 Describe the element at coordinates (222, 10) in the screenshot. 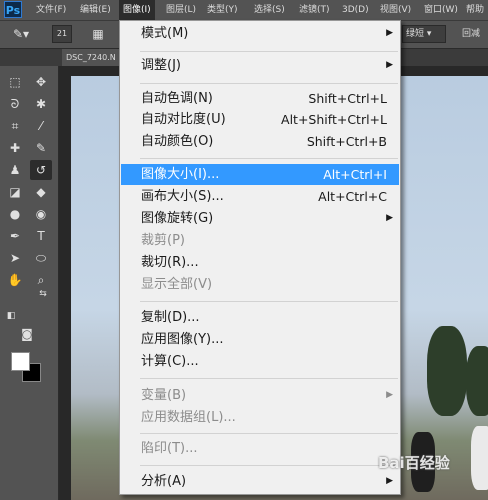

I see `menu-type: 类型(Y)` at that location.